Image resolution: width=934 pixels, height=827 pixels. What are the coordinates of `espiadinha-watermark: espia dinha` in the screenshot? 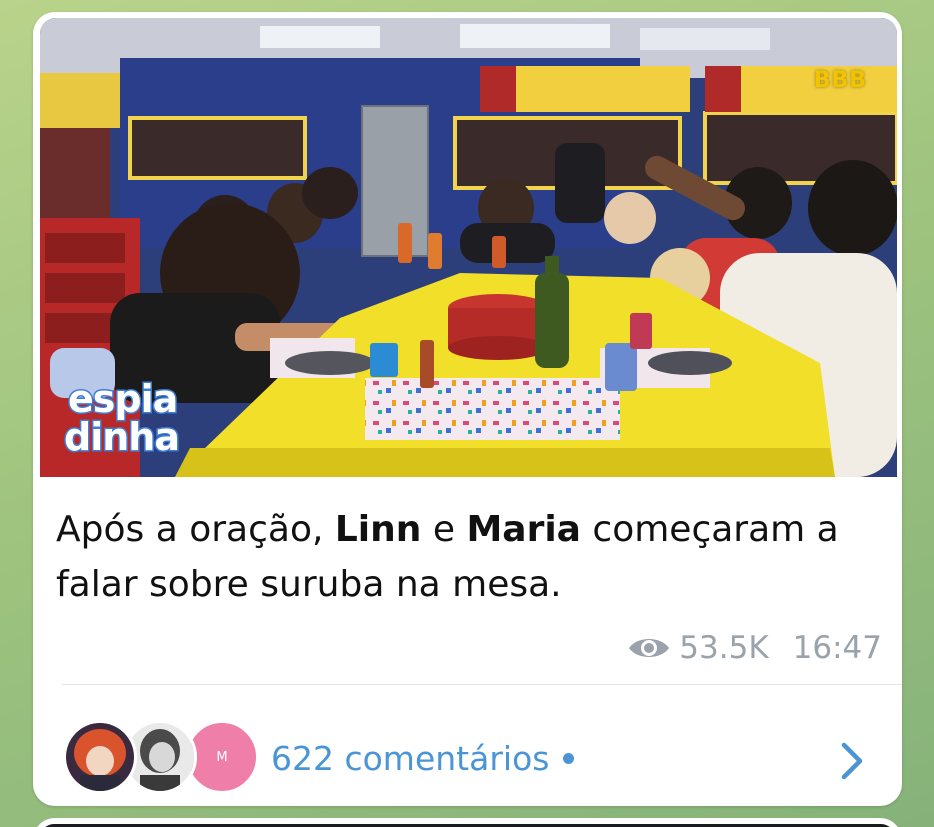 It's located at (144, 420).